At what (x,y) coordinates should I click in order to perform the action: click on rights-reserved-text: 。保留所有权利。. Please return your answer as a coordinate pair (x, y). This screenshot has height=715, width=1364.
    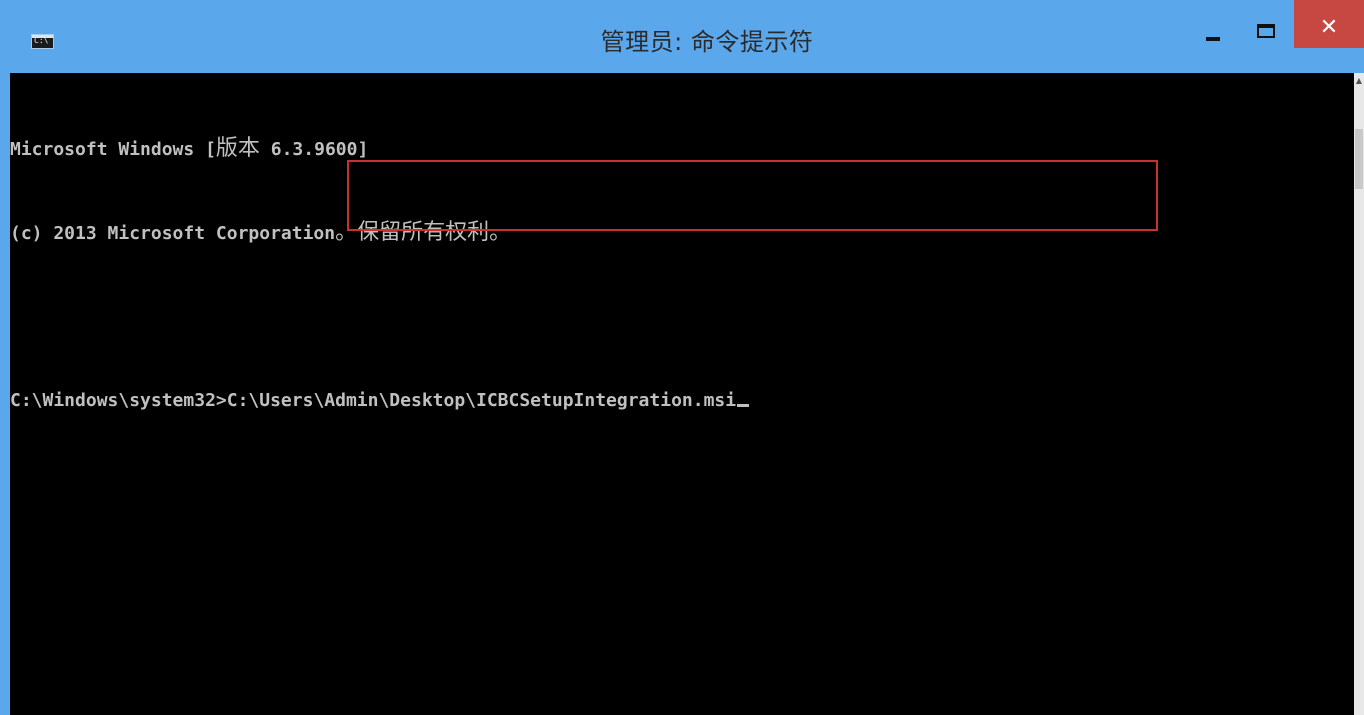
    Looking at the image, I should click on (423, 232).